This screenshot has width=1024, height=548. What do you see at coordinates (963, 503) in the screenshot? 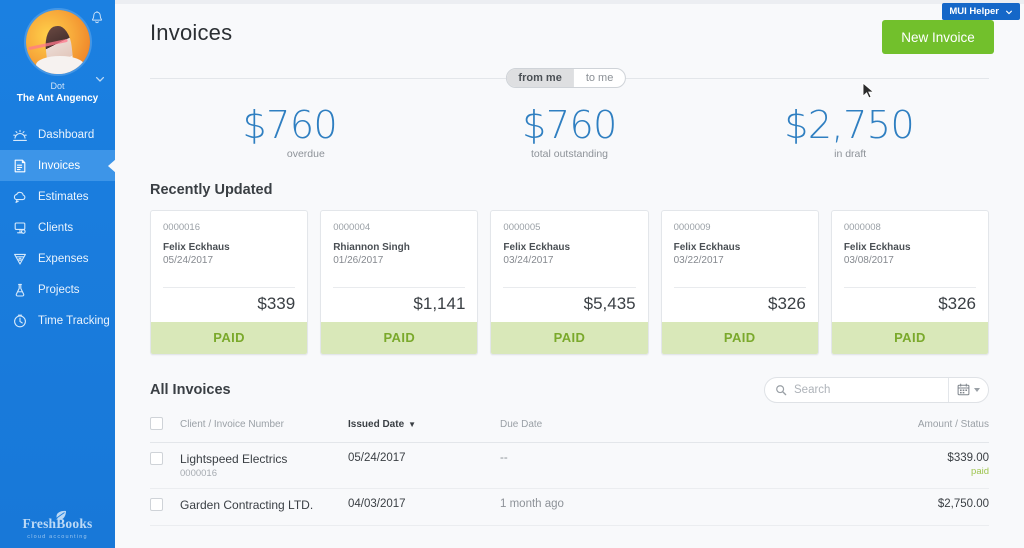
I see `row-amount: $2,750.00` at bounding box center [963, 503].